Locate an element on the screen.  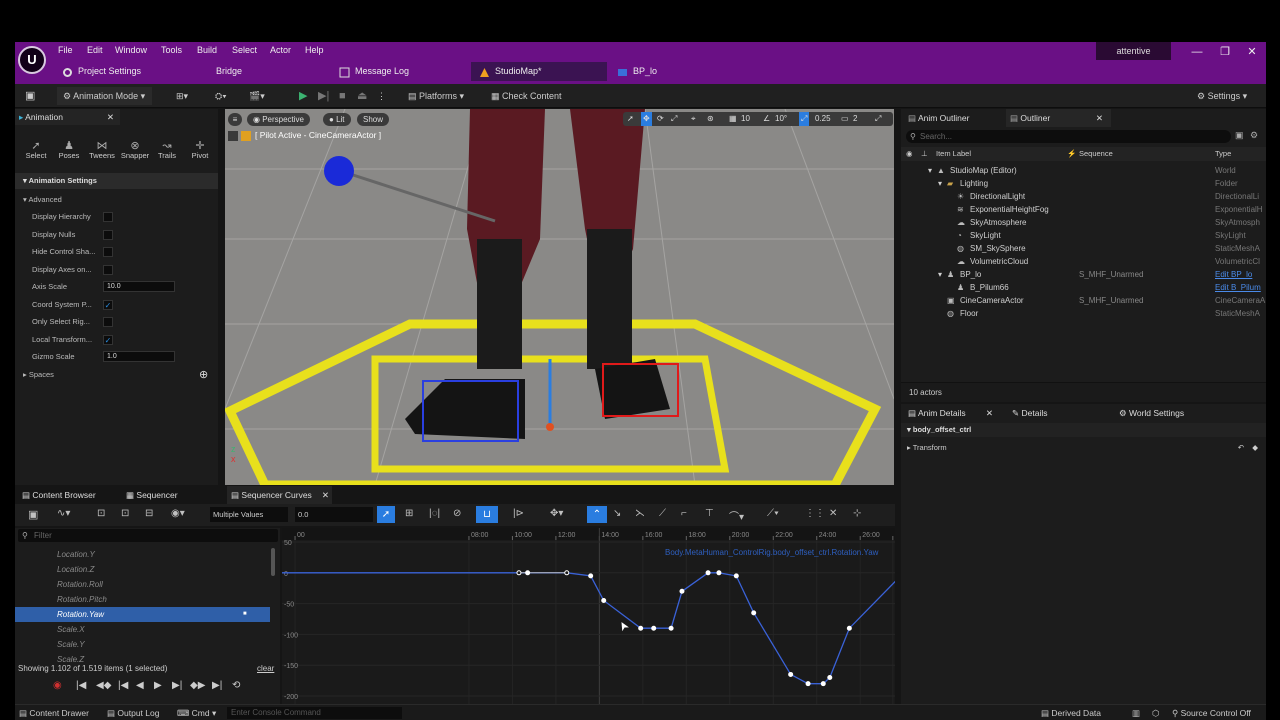
animation-tab: ▸ Animation ✕ is located at coordinates (67, 117).